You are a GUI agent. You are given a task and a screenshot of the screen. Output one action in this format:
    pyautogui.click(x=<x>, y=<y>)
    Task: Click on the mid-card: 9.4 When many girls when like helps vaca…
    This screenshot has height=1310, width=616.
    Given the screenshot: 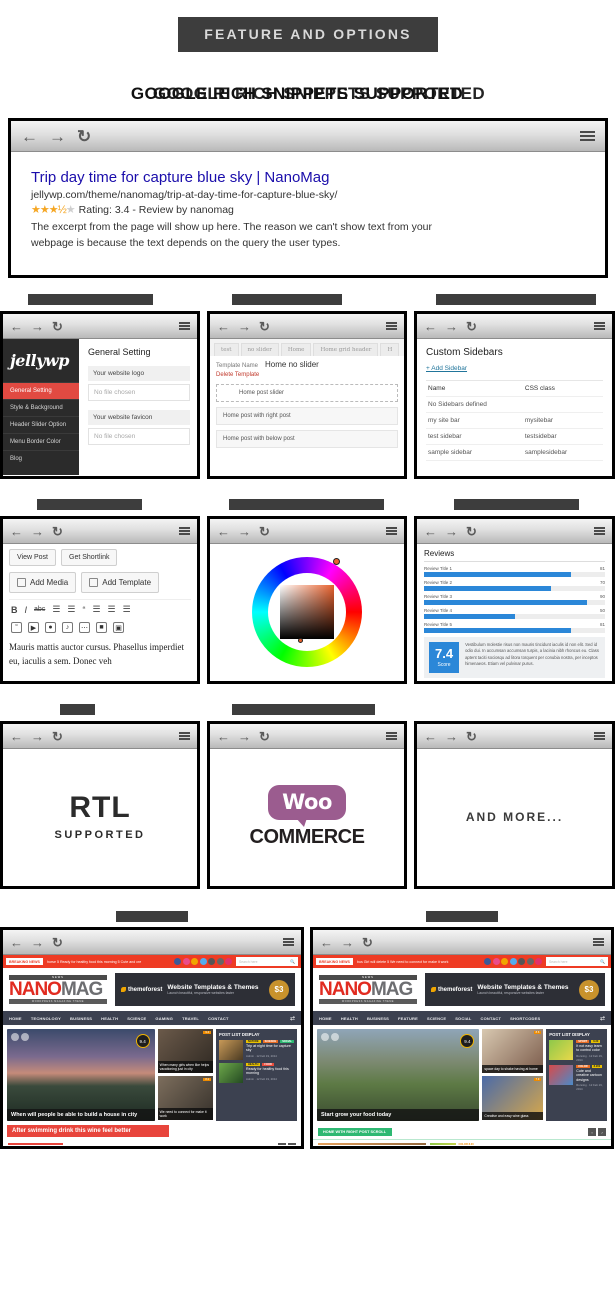 What is the action you would take?
    pyautogui.click(x=185, y=1051)
    